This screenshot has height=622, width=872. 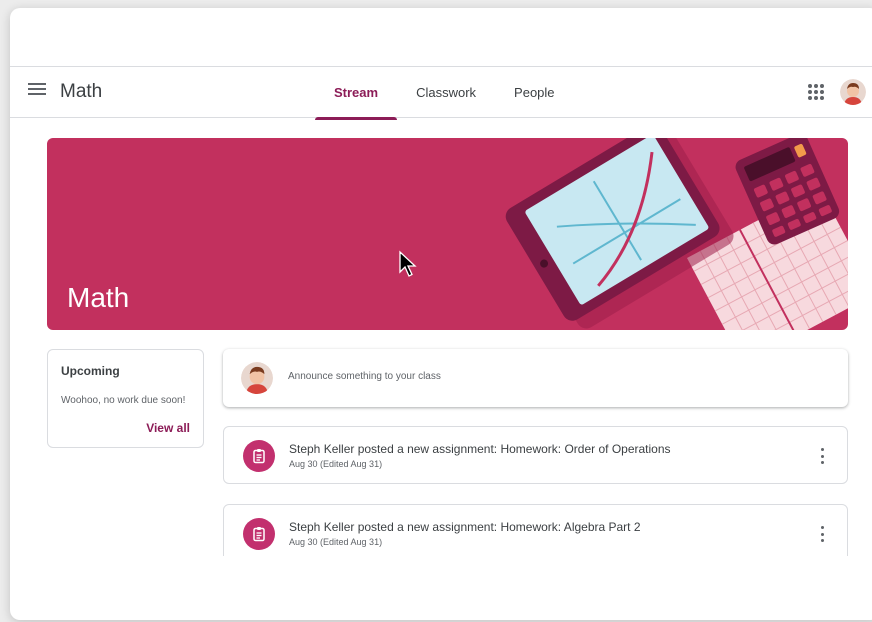 What do you see at coordinates (408, 263) in the screenshot?
I see `mouse-cursor-icon` at bounding box center [408, 263].